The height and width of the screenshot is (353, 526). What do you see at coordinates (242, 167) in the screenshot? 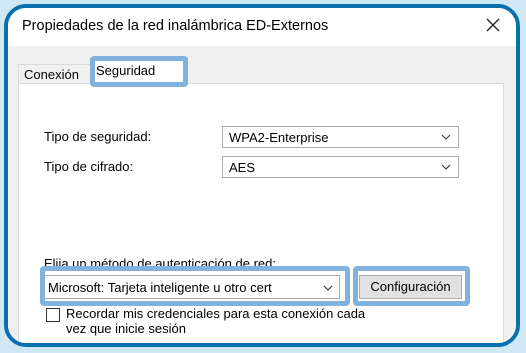
I see `cipher-type-value: AES` at bounding box center [242, 167].